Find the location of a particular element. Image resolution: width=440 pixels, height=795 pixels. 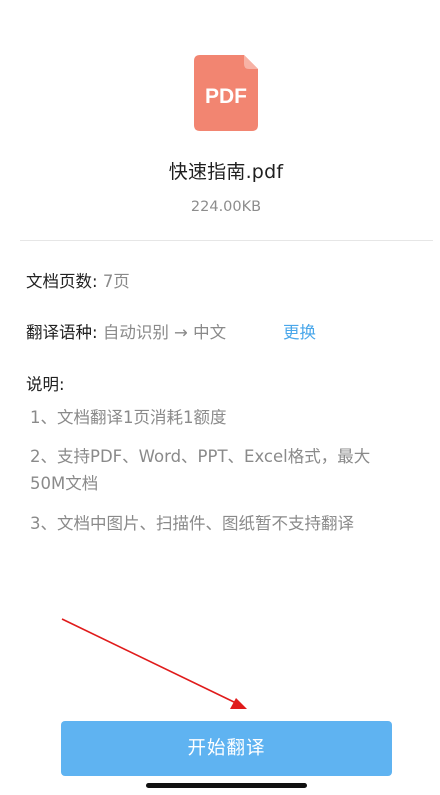

page-count-value: 7页 is located at coordinates (116, 281).